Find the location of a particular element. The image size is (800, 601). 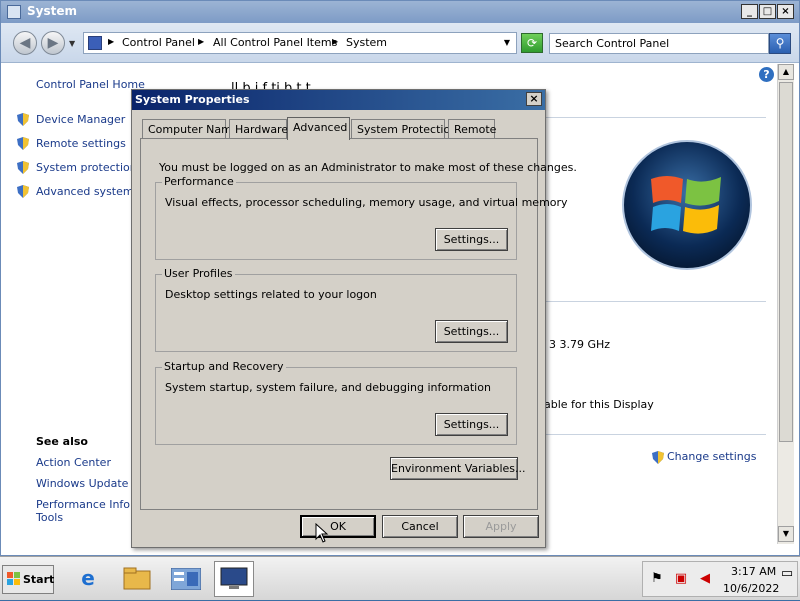

performance-label: Performance is located at coordinates (199, 181).